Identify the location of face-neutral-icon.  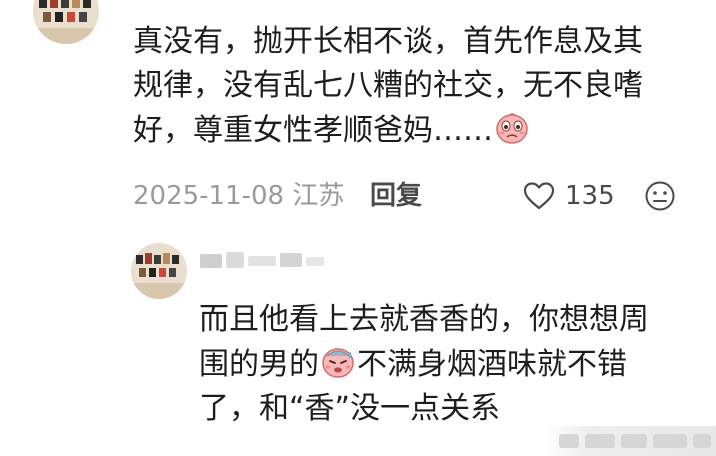
(660, 196).